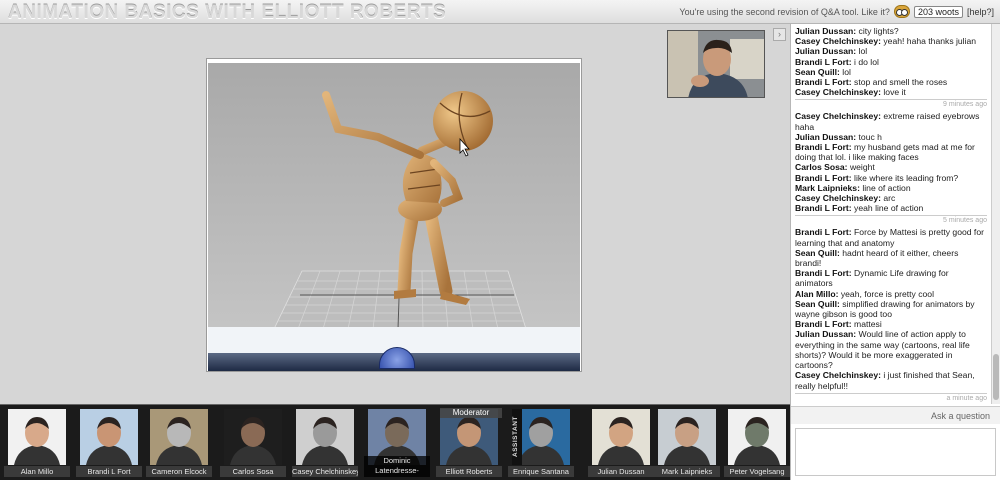 This screenshot has width=1000, height=480. Describe the element at coordinates (469, 443) in the screenshot. I see `participant-tile: Elliott Roberts` at that location.